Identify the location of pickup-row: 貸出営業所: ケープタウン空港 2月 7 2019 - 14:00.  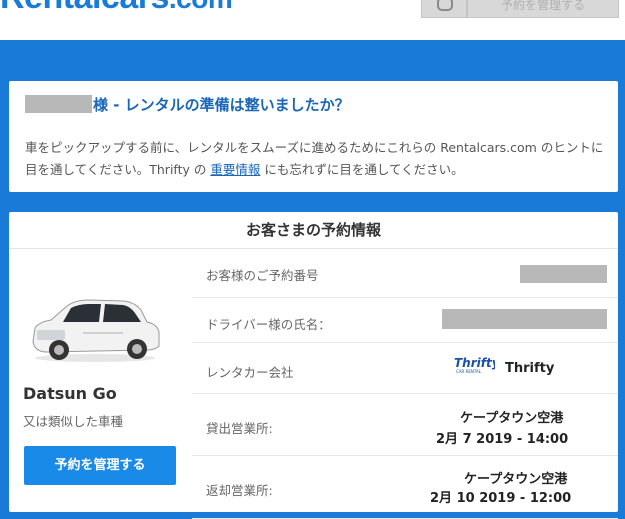
(405, 425).